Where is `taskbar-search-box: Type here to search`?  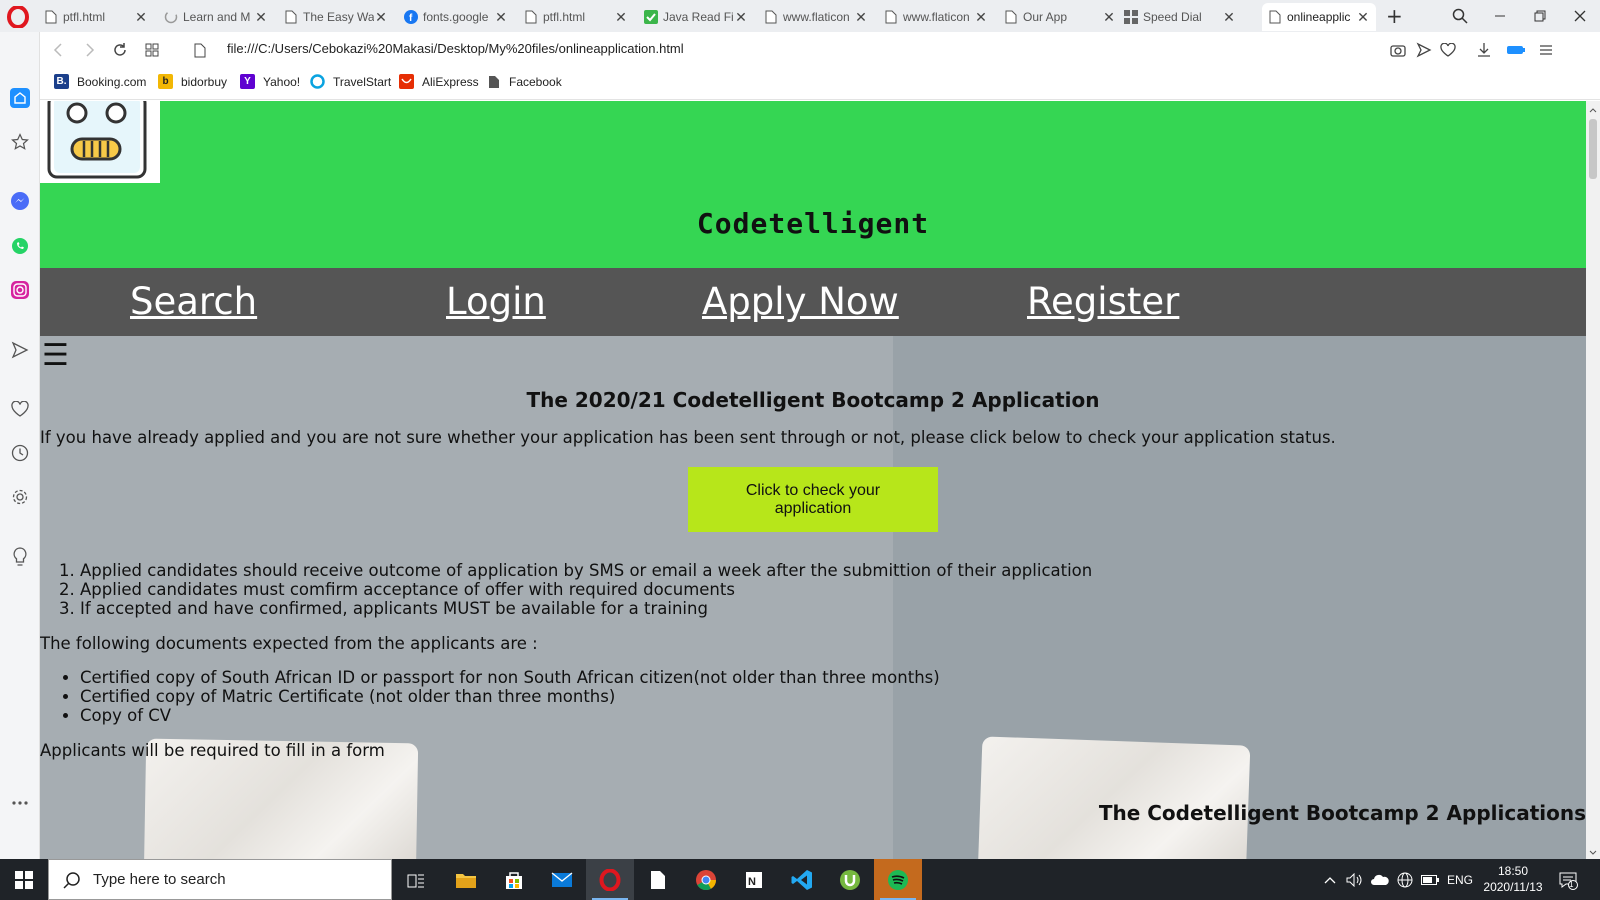 taskbar-search-box: Type here to search is located at coordinates (220, 879).